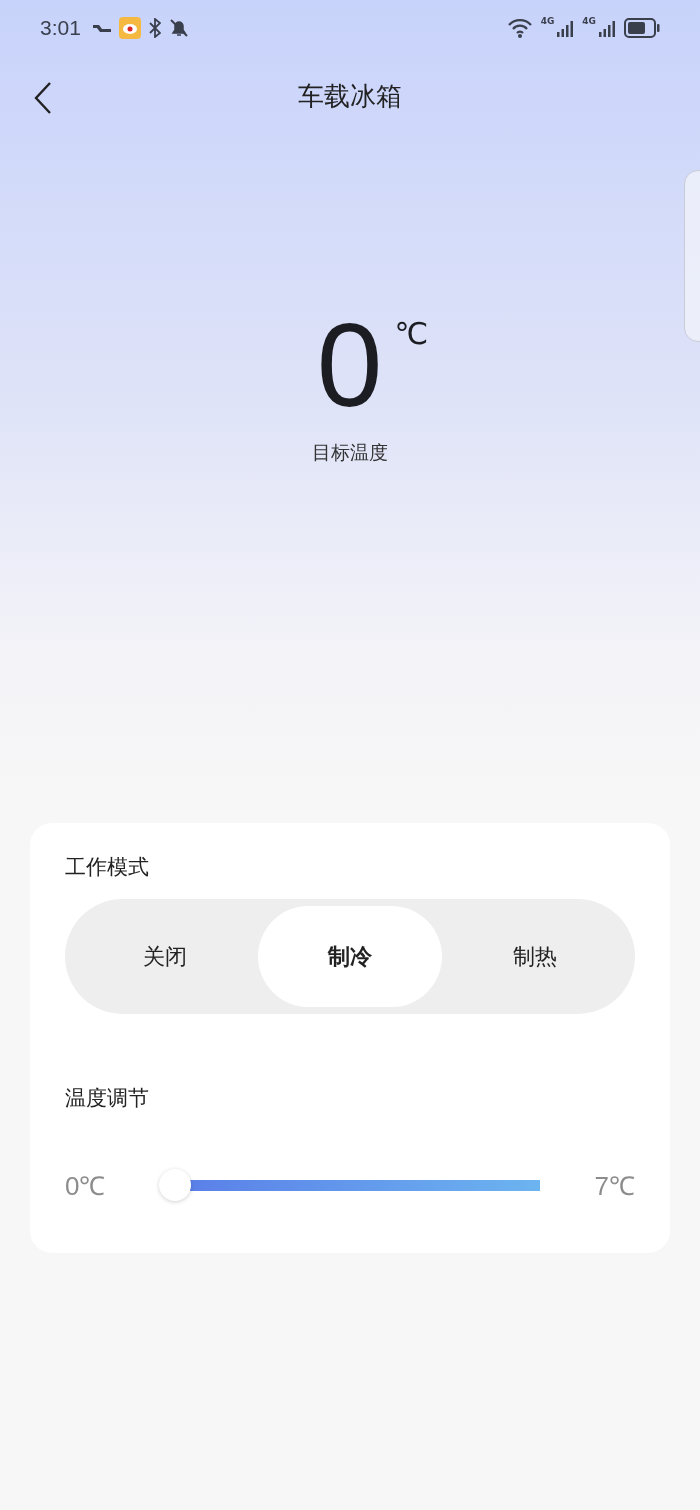 The width and height of the screenshot is (700, 1510). What do you see at coordinates (350, 452) in the screenshot?
I see `temperature-caption: 目标温度` at bounding box center [350, 452].